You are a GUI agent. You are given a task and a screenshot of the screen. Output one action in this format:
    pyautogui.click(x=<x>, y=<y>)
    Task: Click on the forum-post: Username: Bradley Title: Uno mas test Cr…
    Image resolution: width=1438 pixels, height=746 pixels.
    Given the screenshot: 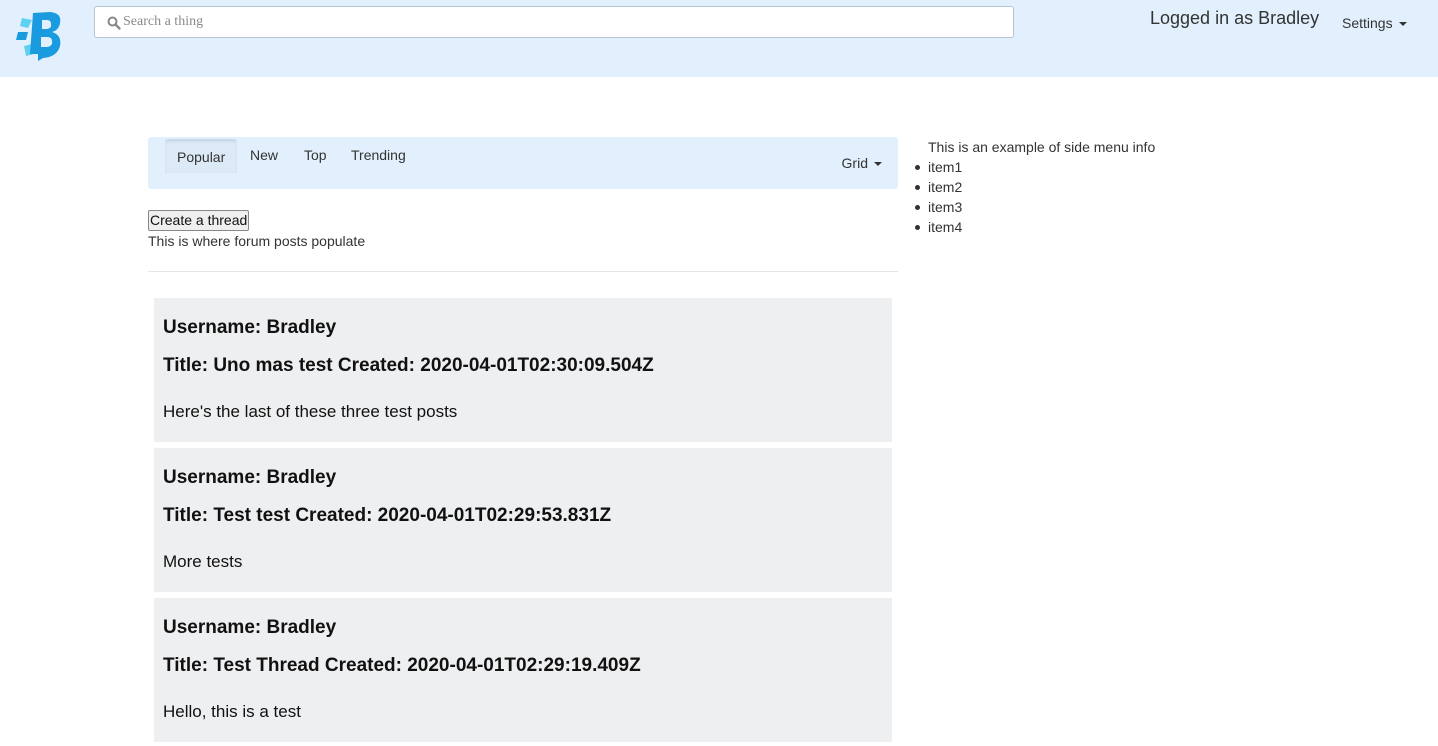 What is the action you would take?
    pyautogui.click(x=523, y=370)
    